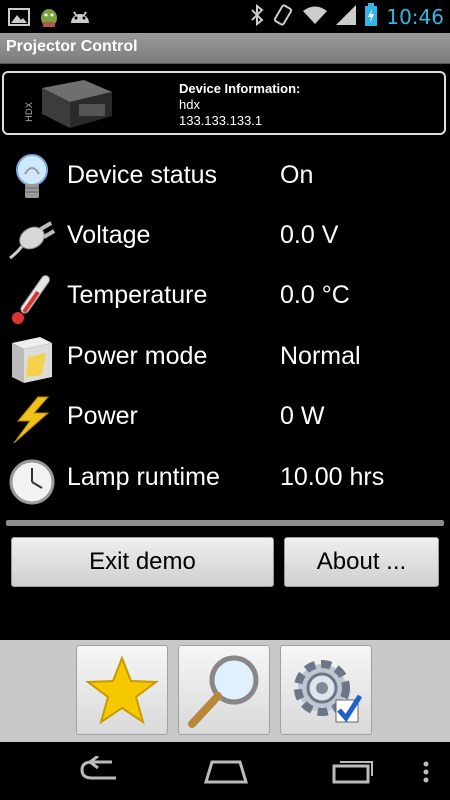  I want to click on settings-gear-icon, so click(328, 691).